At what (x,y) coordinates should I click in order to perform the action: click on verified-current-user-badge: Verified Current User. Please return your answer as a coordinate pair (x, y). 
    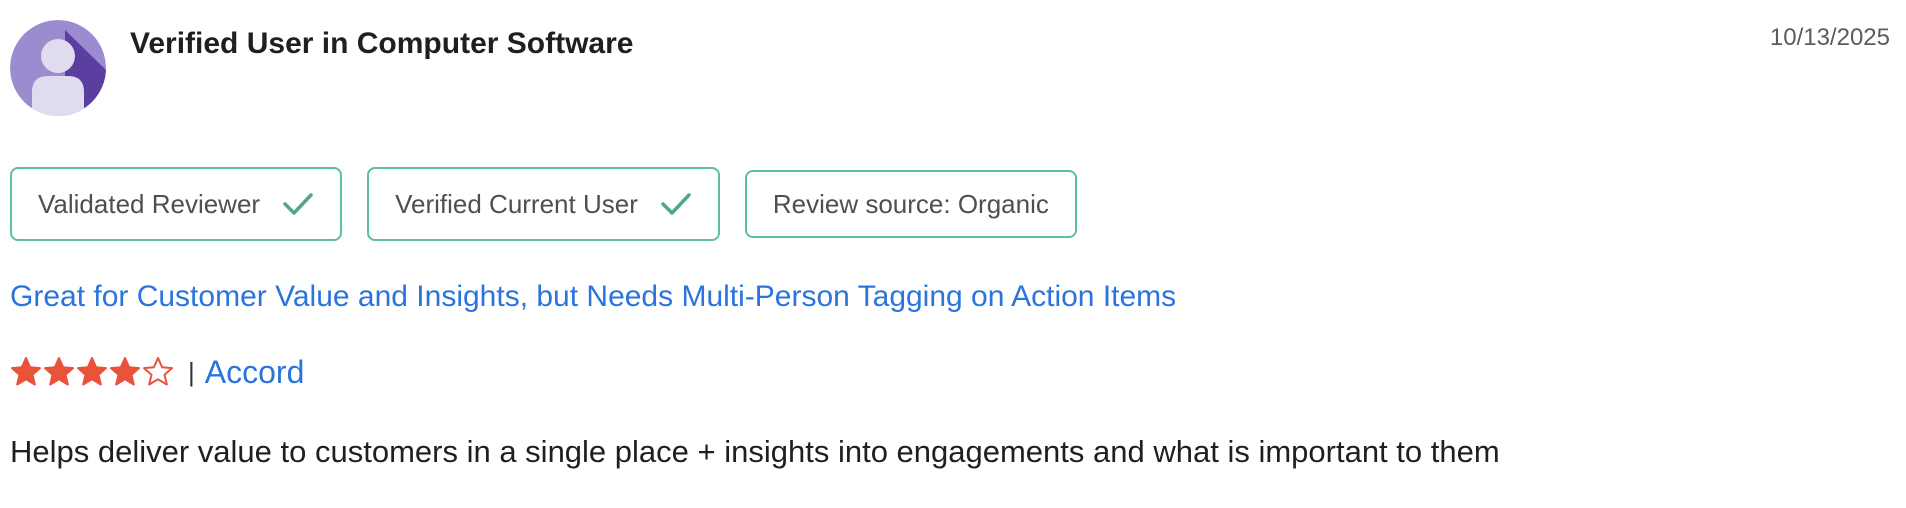
    Looking at the image, I should click on (543, 204).